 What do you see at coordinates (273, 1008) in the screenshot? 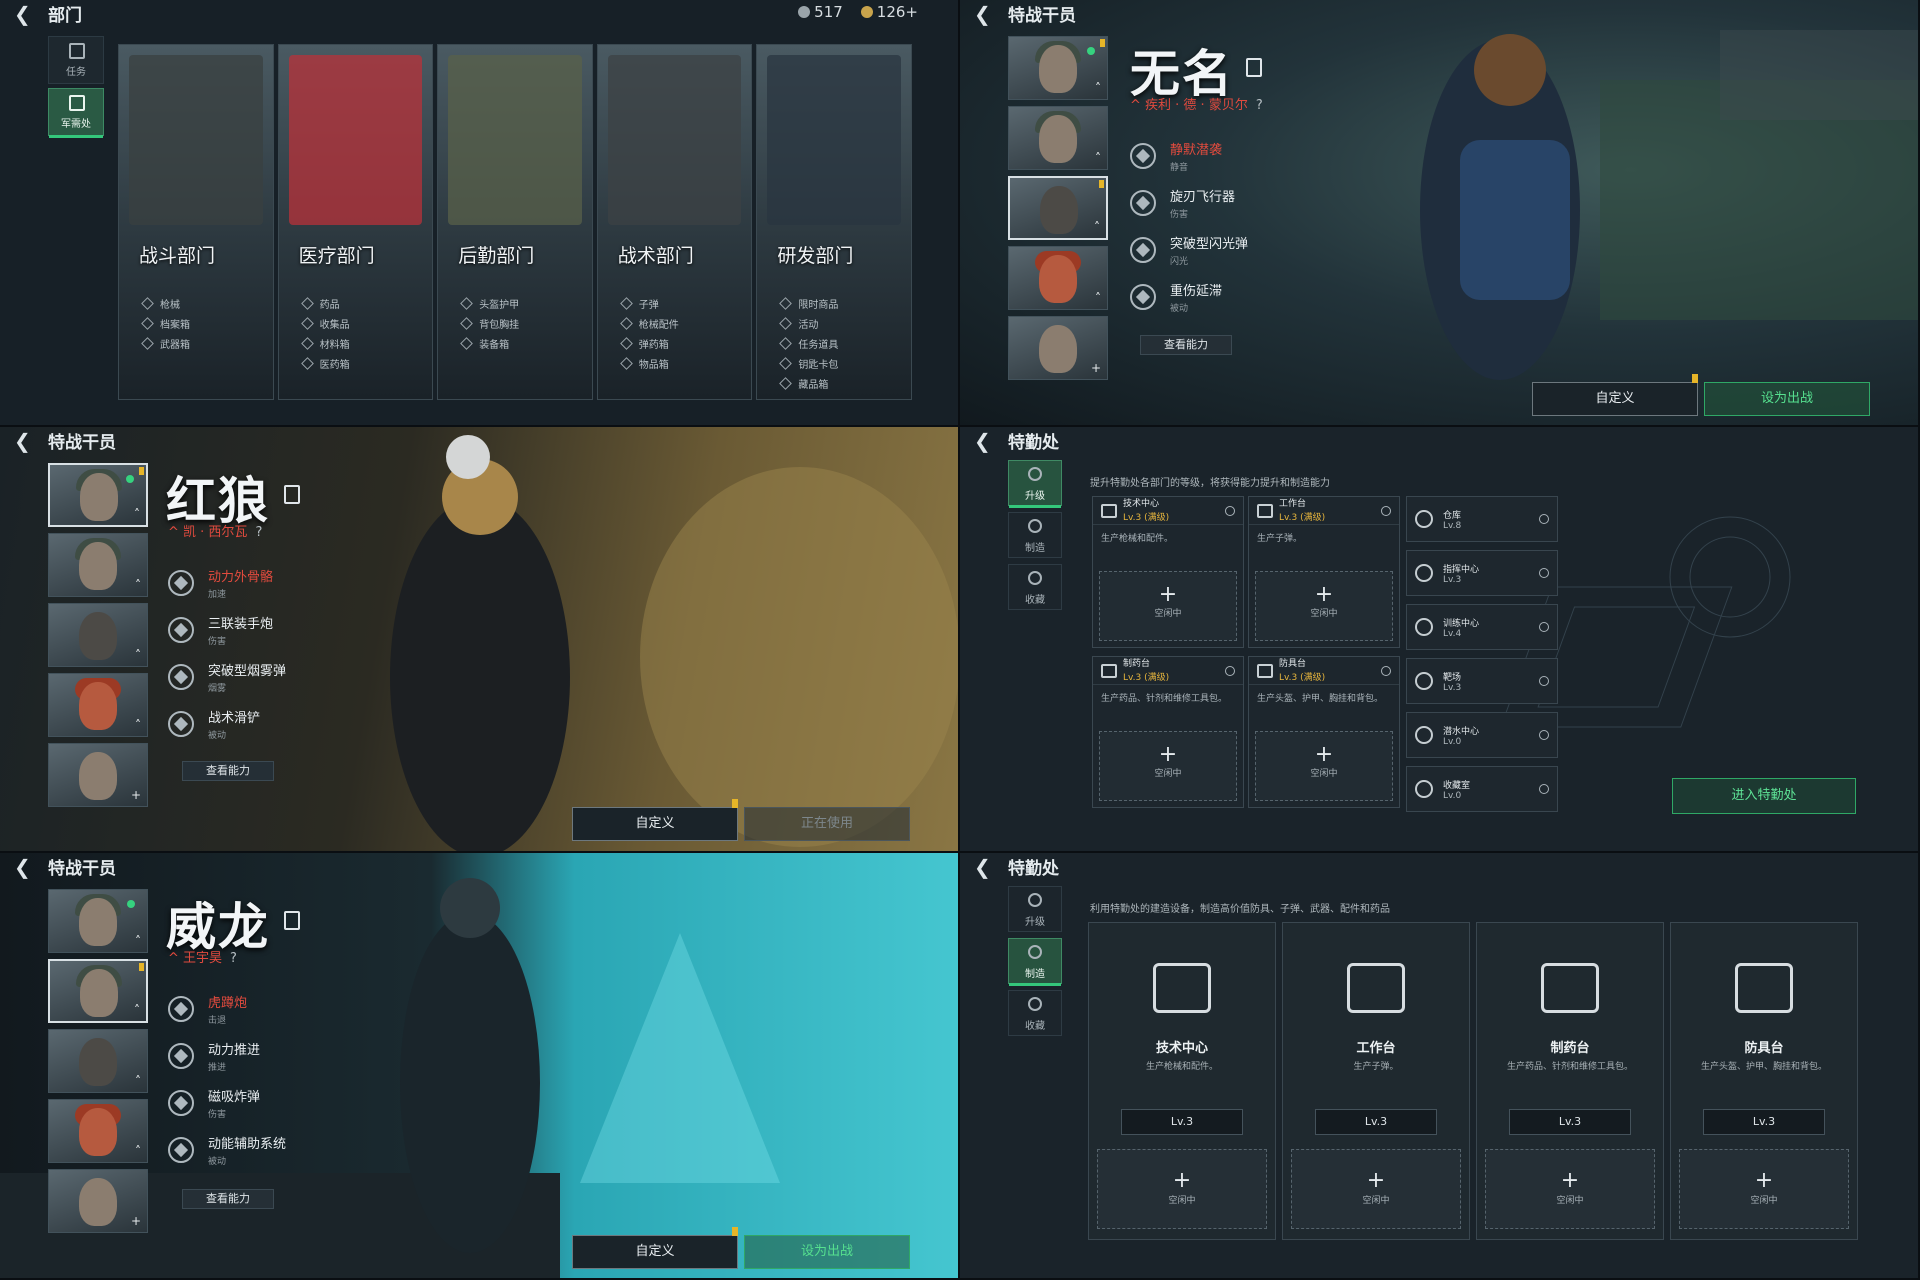
I see `skill-row: 虎蹲炮 击退` at bounding box center [273, 1008].